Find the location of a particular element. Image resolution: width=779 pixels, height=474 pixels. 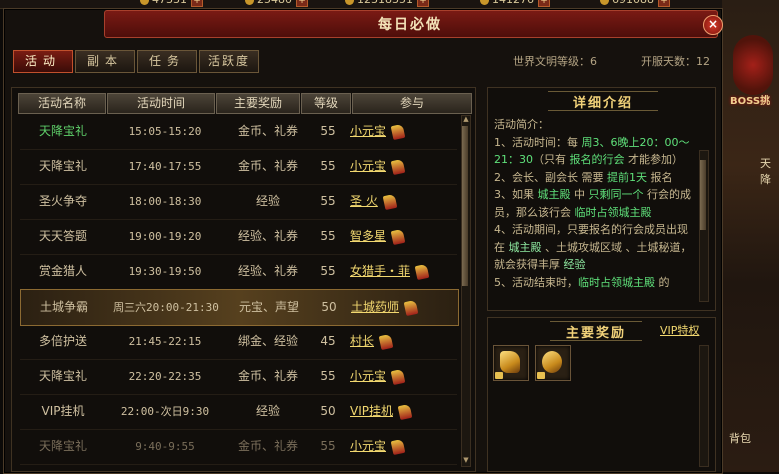

detail-intro: 活动简介： is located at coordinates (521, 124).